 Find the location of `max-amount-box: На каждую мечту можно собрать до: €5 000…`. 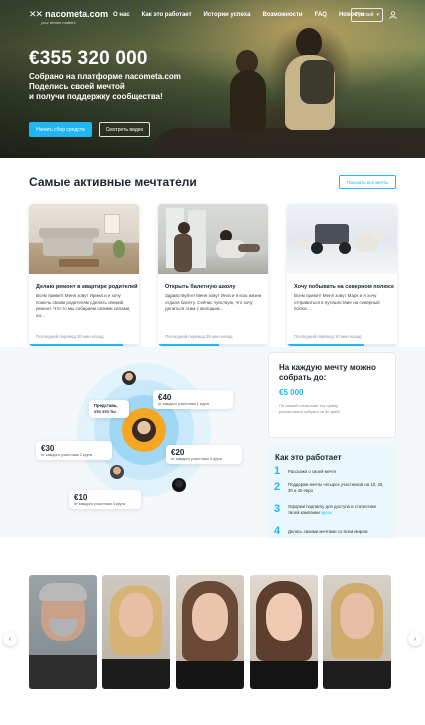

max-amount-box: На каждую мечту можно собрать до: €5 000… is located at coordinates (332, 395).